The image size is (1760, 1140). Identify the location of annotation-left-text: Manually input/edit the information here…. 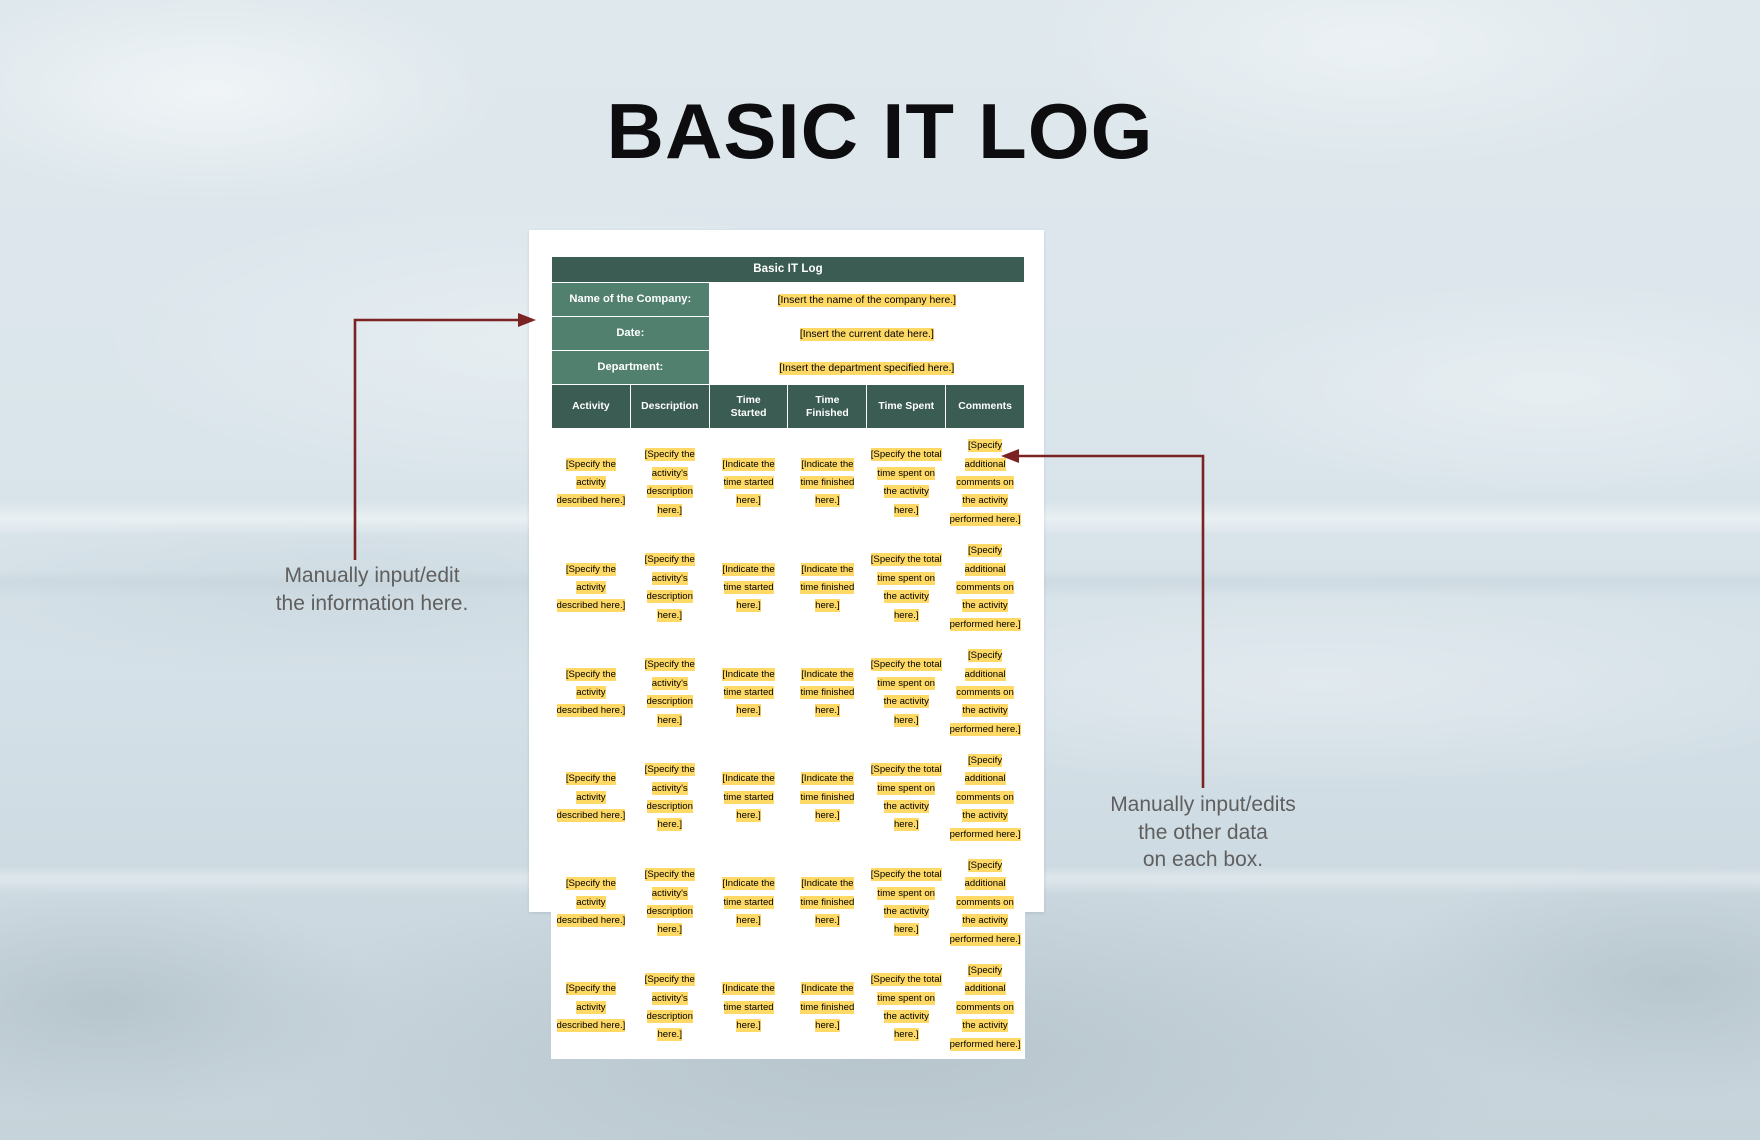
(372, 589).